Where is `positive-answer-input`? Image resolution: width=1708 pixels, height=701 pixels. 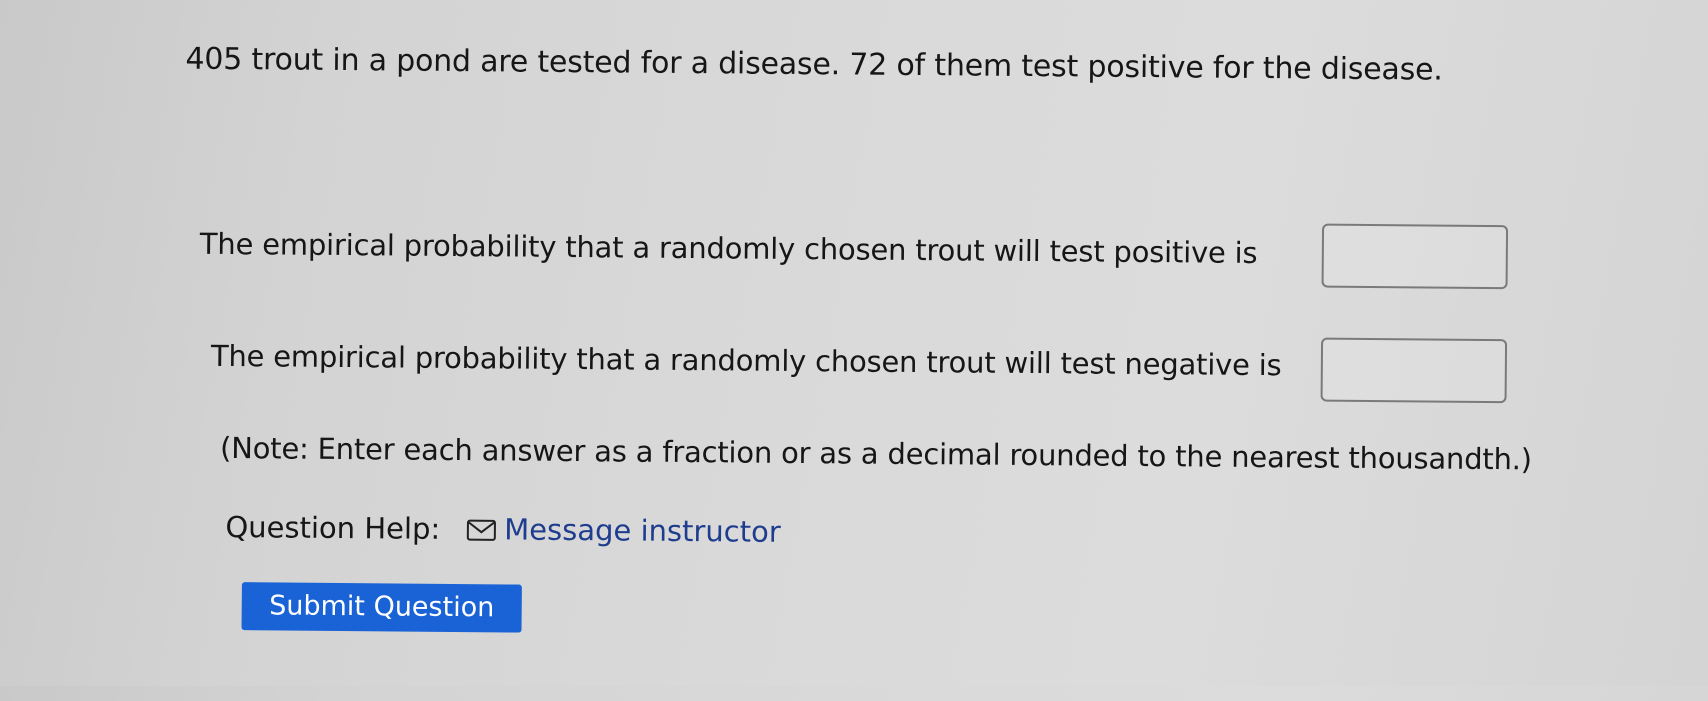 positive-answer-input is located at coordinates (1415, 256).